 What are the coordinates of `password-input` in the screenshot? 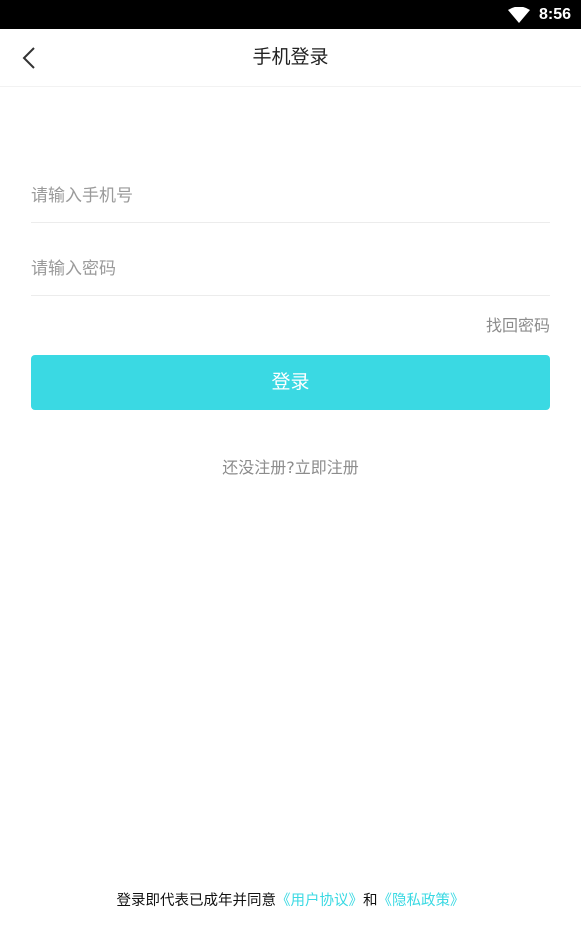 It's located at (290, 269).